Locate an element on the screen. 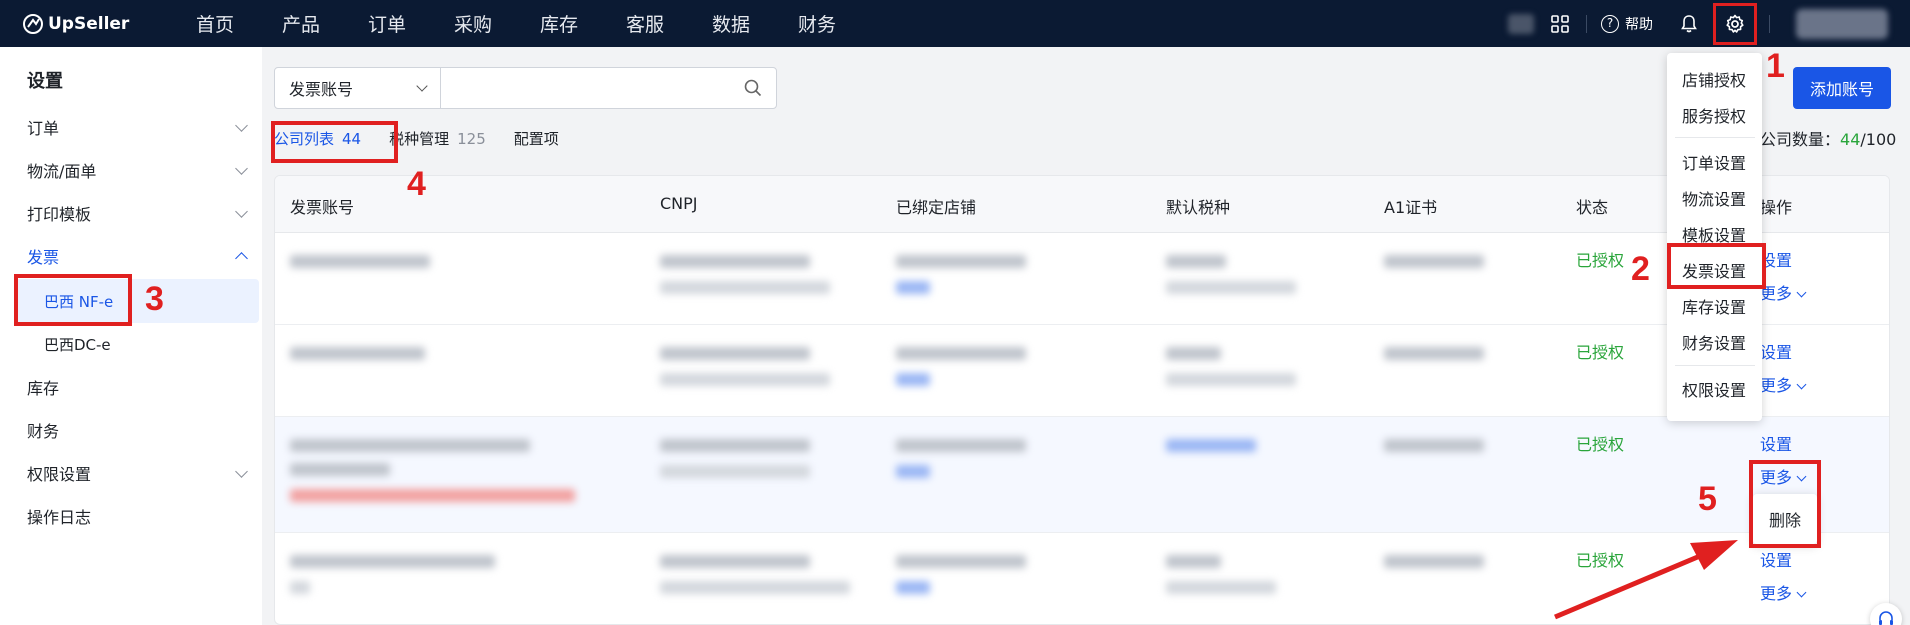  headset-icon is located at coordinates (1886, 618).